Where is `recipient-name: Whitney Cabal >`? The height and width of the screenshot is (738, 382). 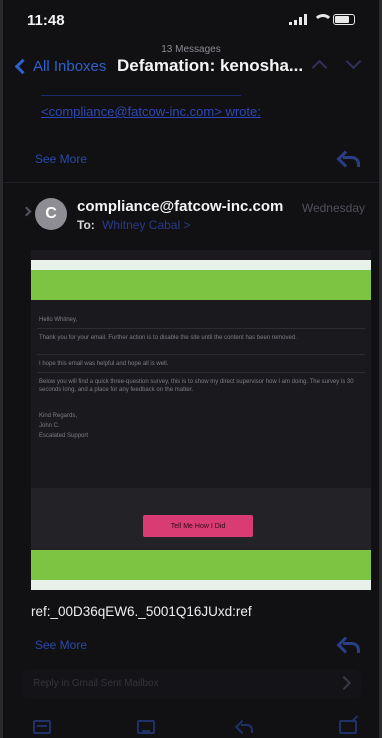 recipient-name: Whitney Cabal > is located at coordinates (146, 225).